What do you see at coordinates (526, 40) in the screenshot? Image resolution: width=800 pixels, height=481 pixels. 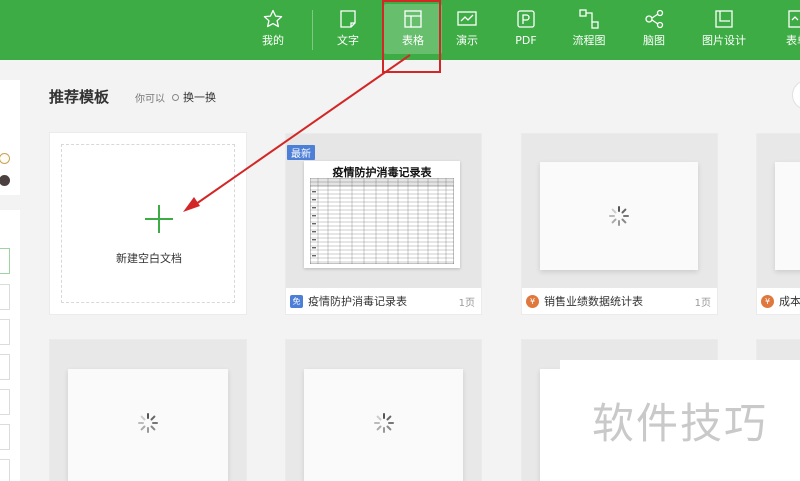 I see `tab-label: PDF` at bounding box center [526, 40].